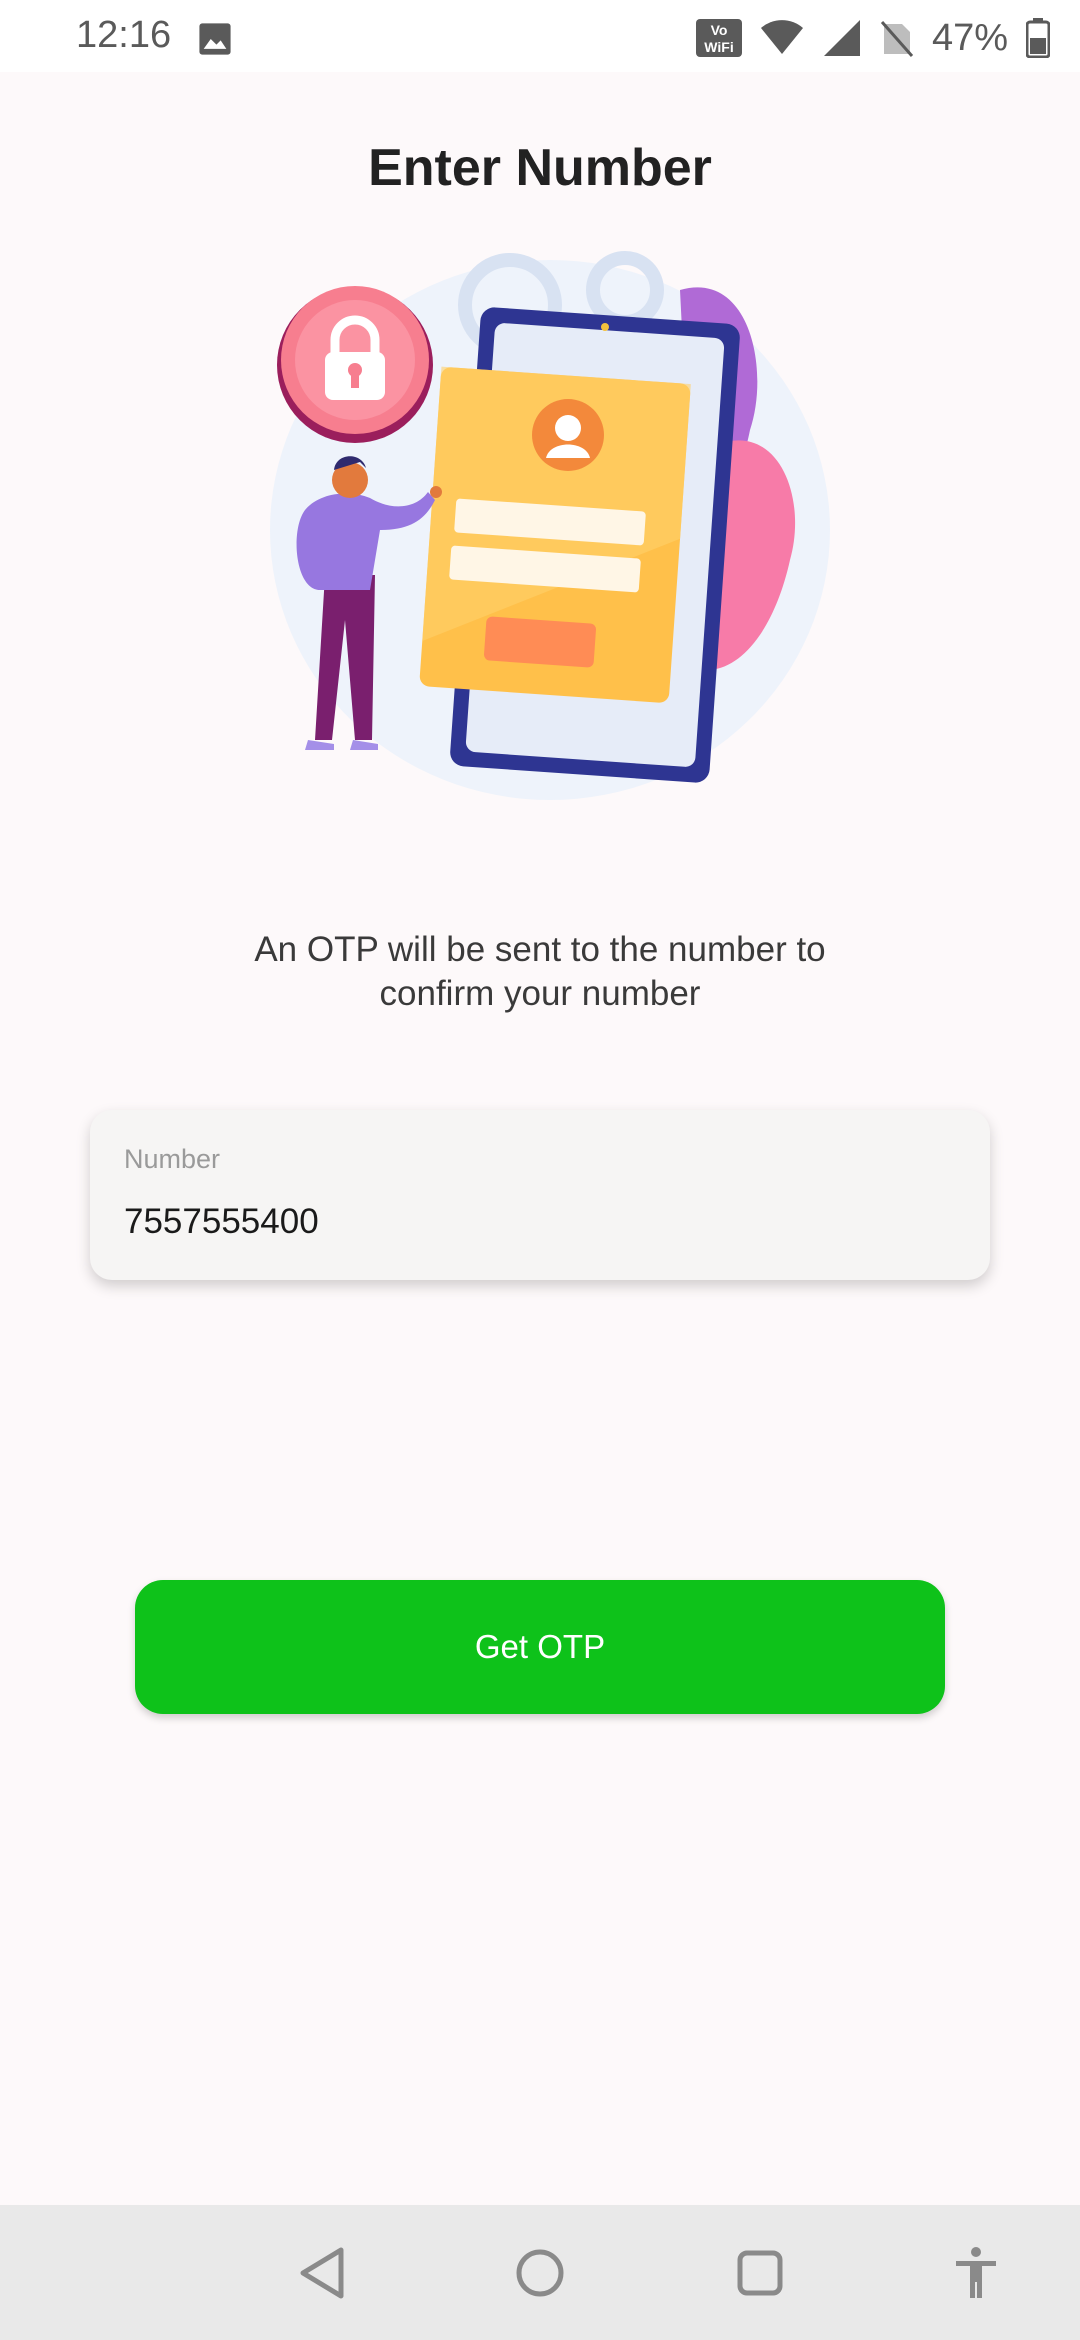 The height and width of the screenshot is (2340, 1080). What do you see at coordinates (540, 1647) in the screenshot?
I see `get-otp-button: Get OTP` at bounding box center [540, 1647].